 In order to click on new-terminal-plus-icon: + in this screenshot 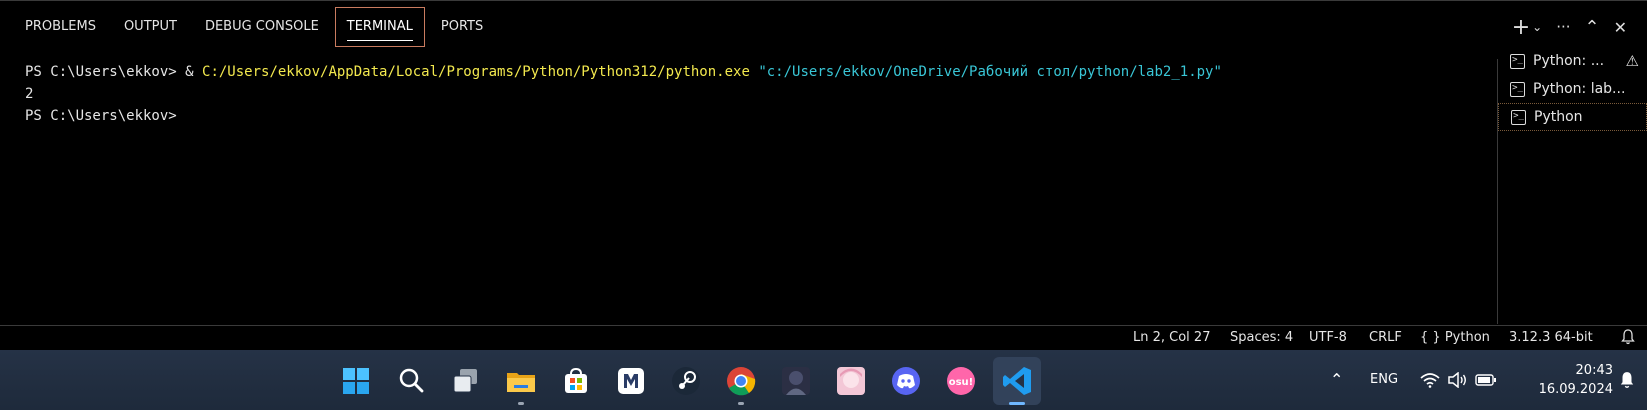, I will do `click(1521, 27)`.